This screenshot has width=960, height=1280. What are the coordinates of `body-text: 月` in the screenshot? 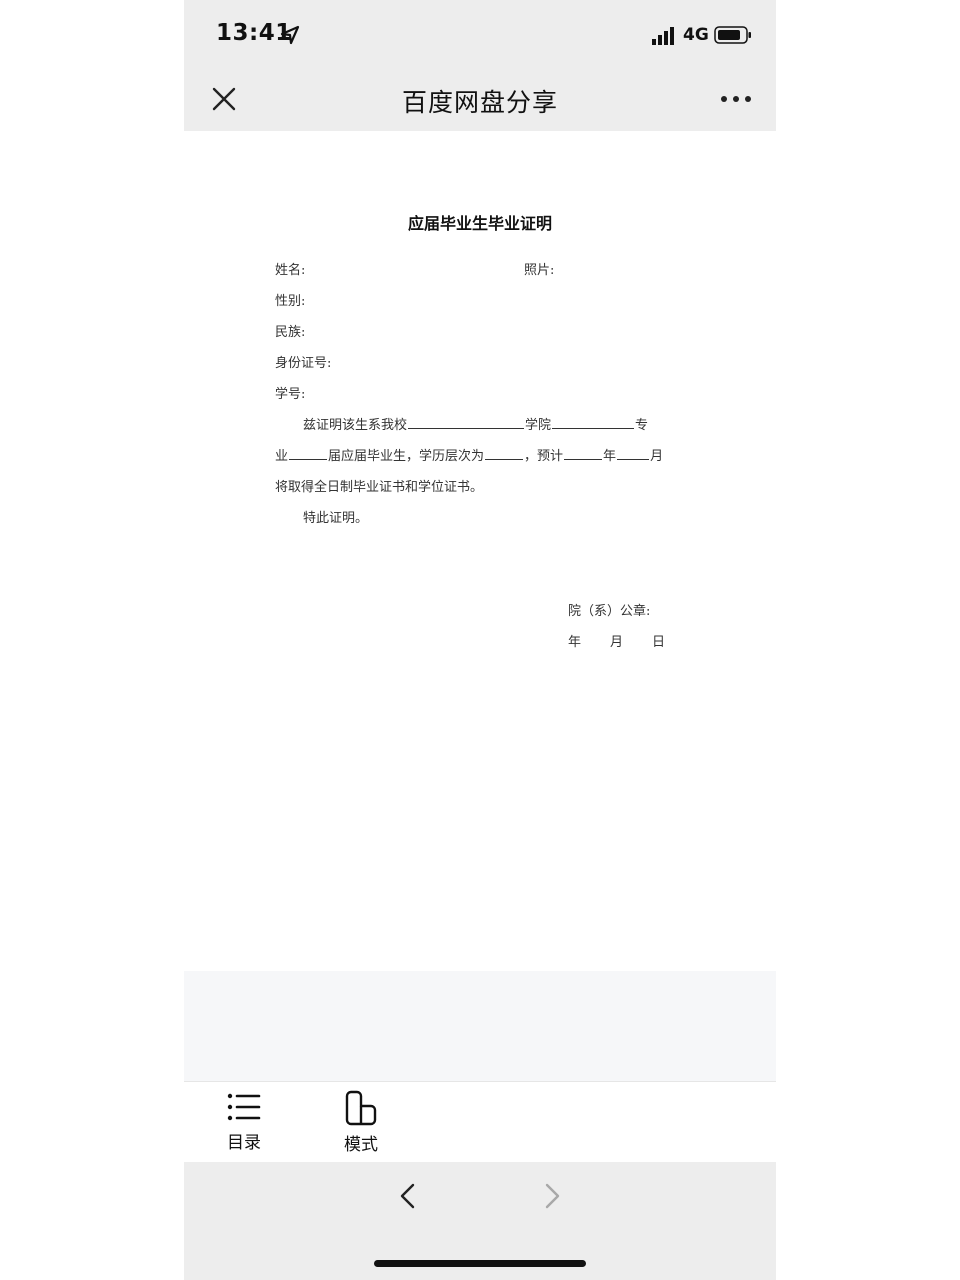 It's located at (657, 456).